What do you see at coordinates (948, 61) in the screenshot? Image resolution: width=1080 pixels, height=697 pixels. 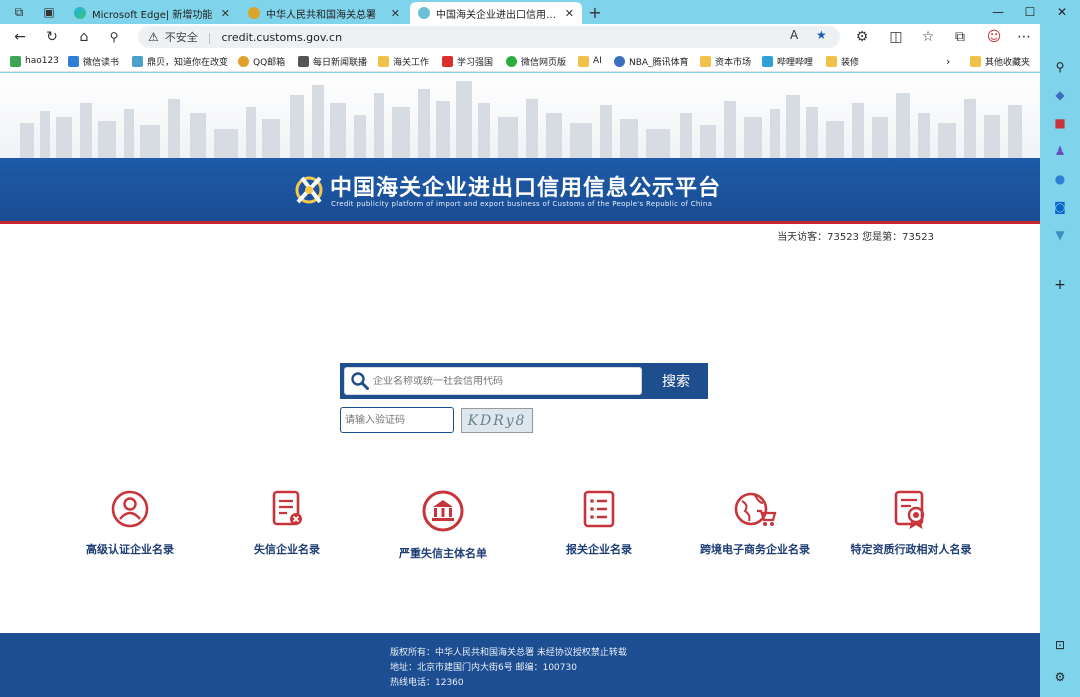 I see `chevron-right-icon: ›` at bounding box center [948, 61].